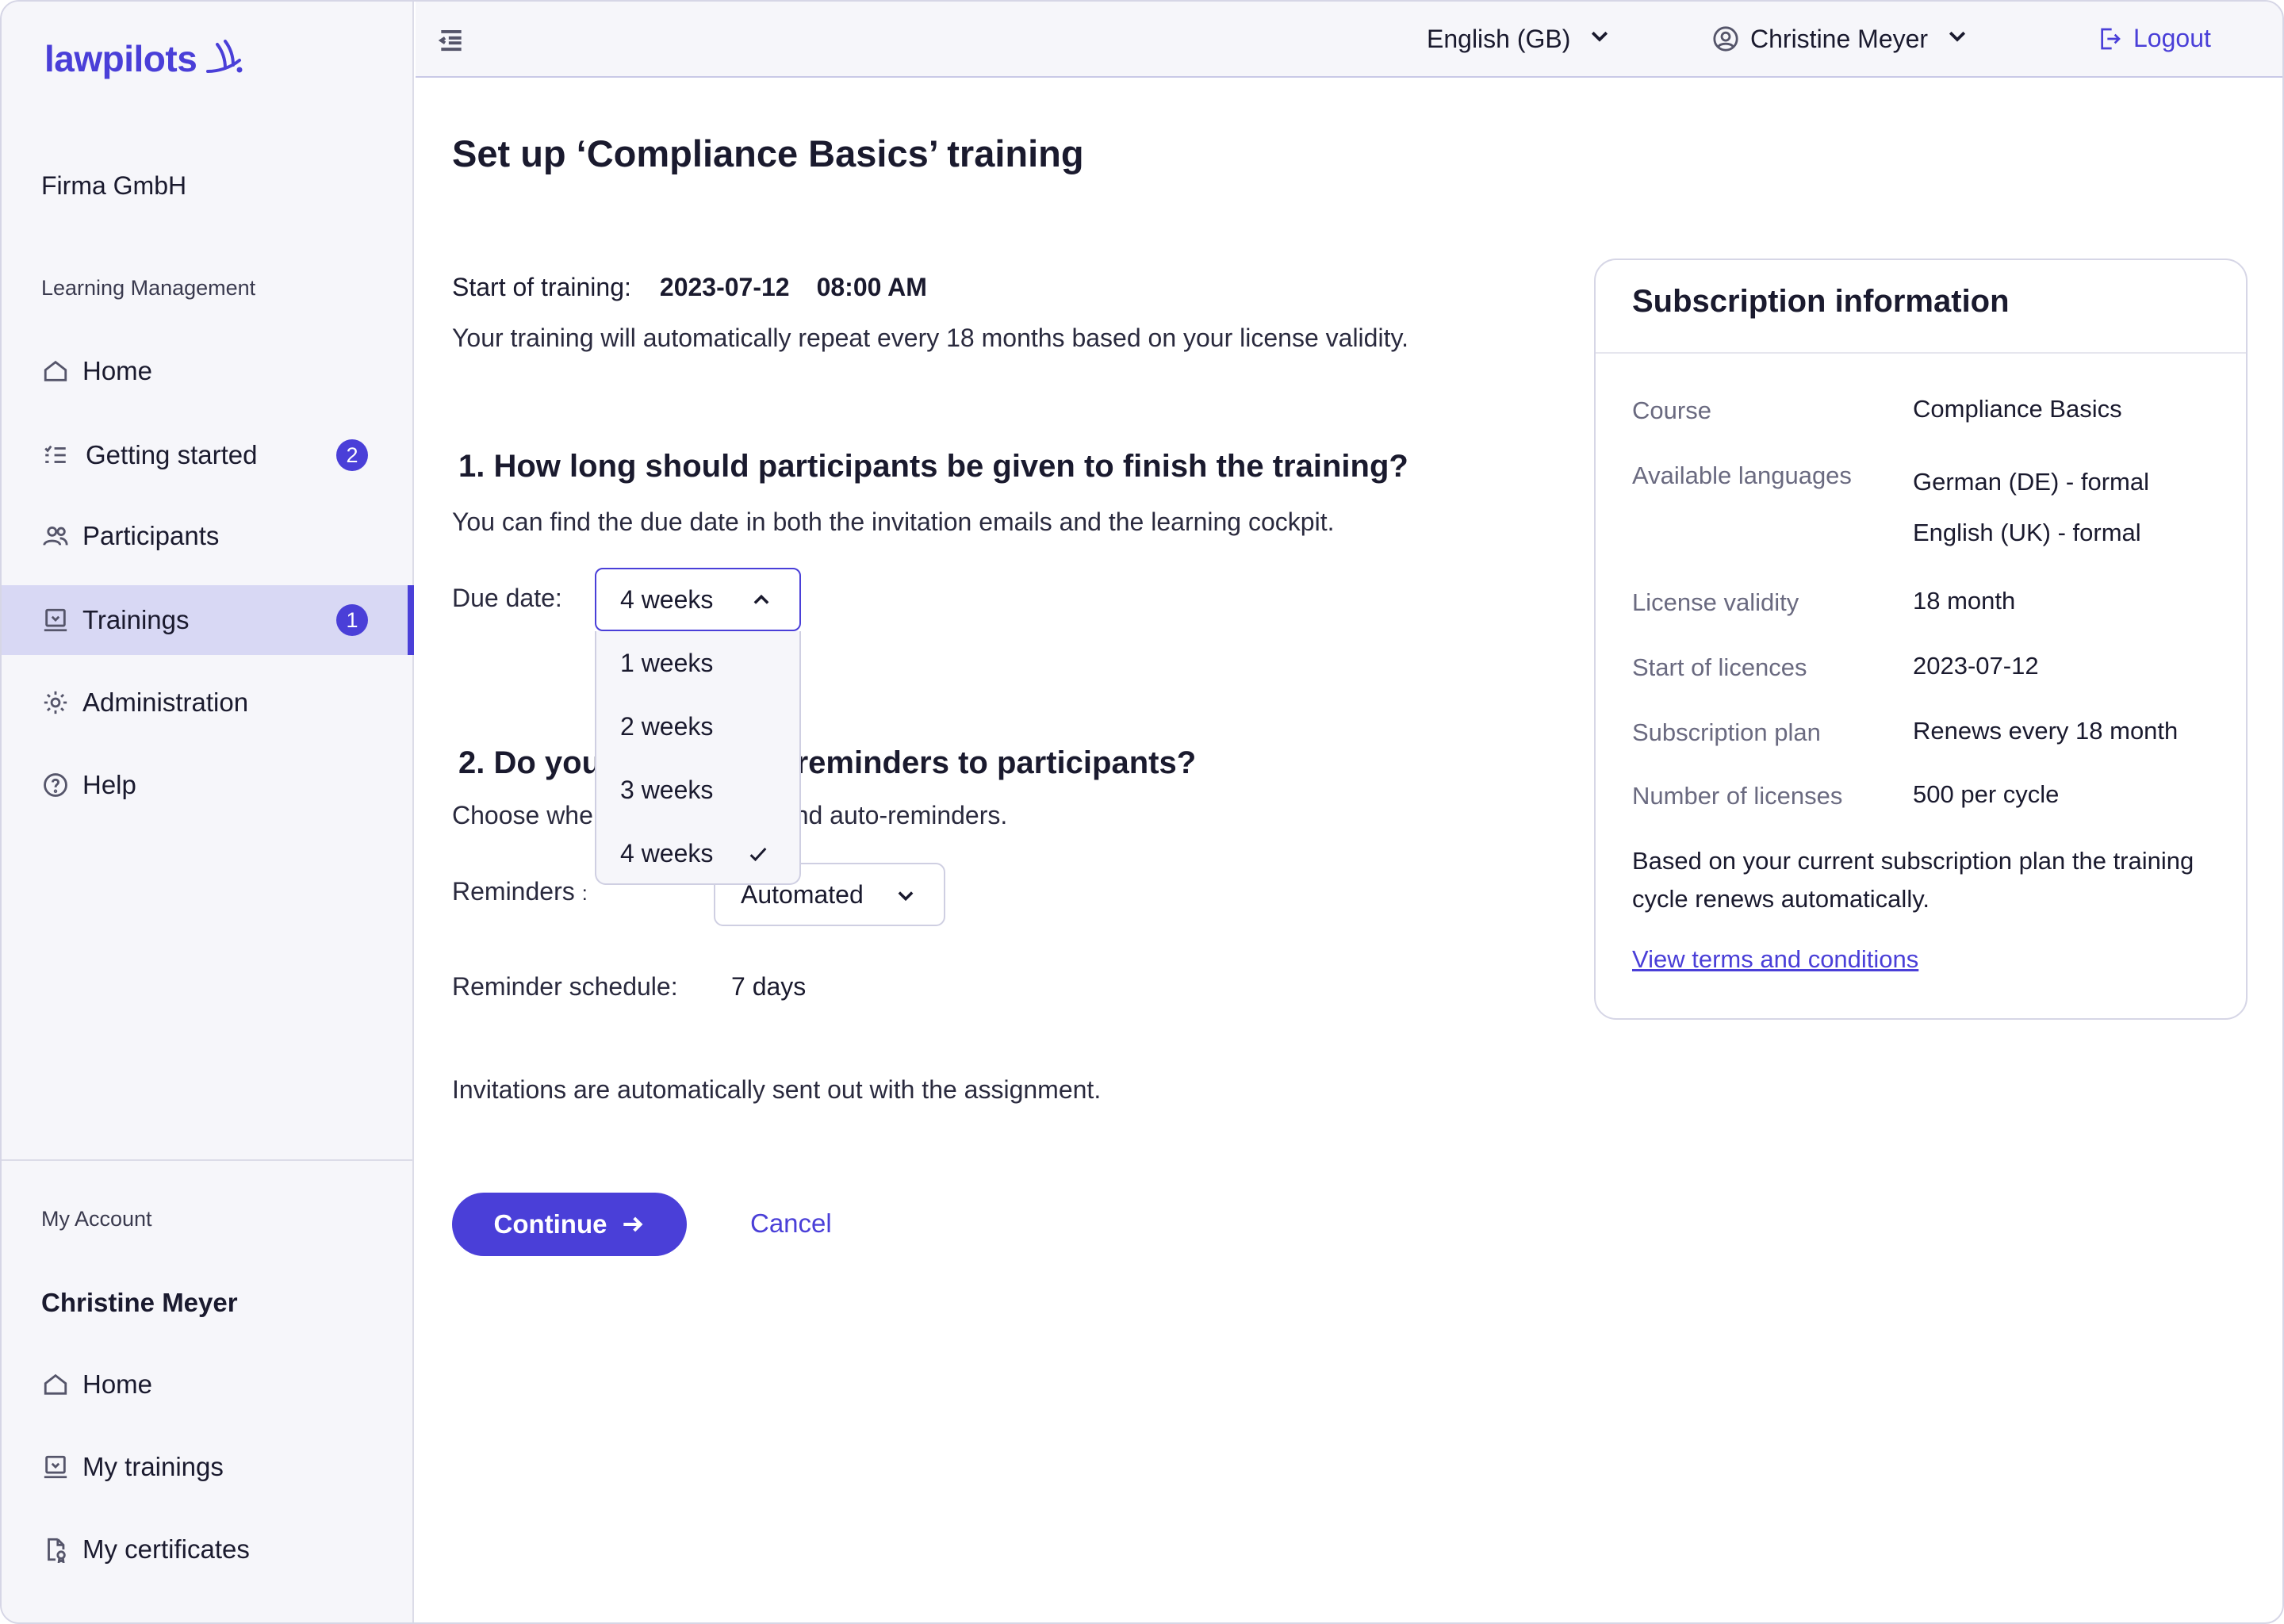 This screenshot has width=2284, height=1624. I want to click on reminders-label: Reminders :, so click(520, 892).